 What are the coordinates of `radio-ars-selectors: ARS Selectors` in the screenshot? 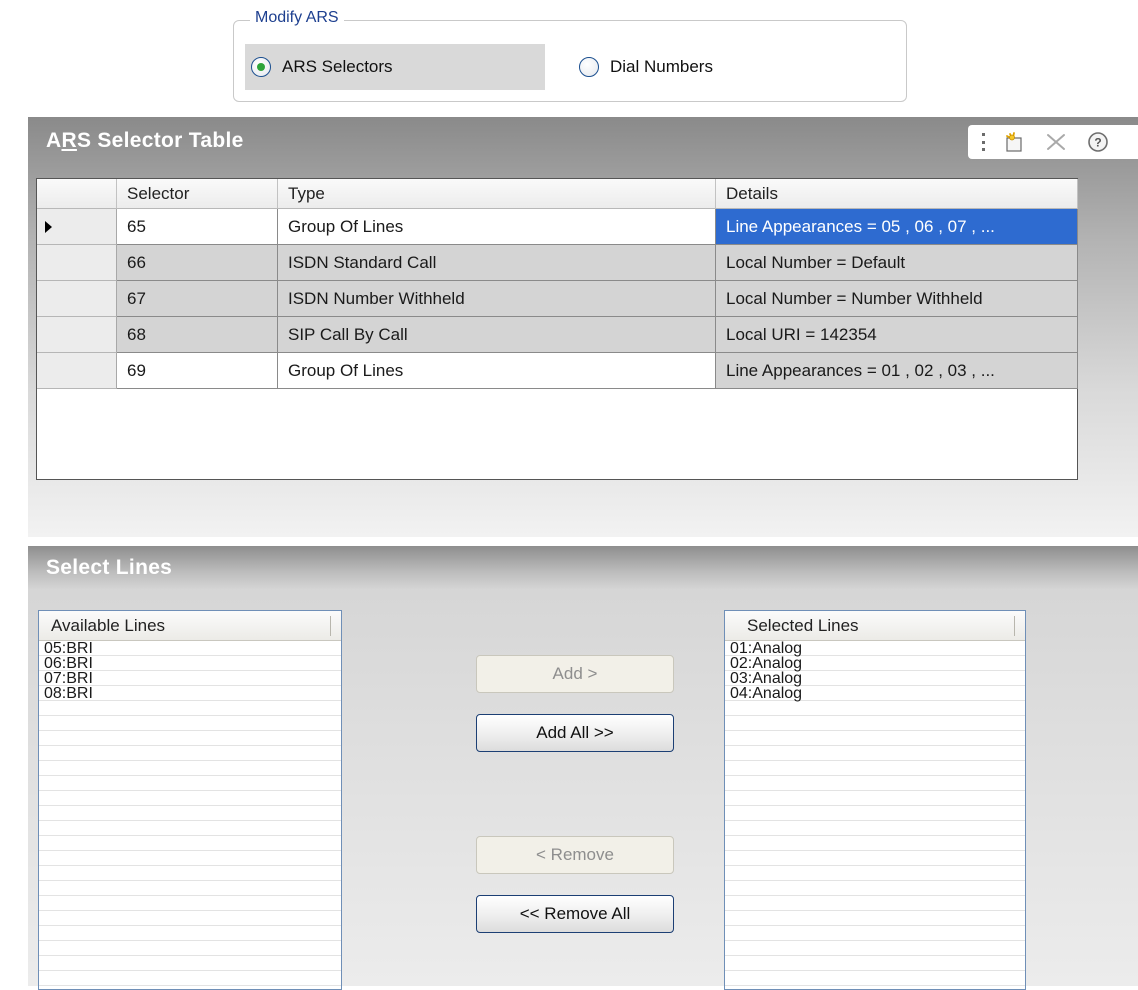 It's located at (395, 67).